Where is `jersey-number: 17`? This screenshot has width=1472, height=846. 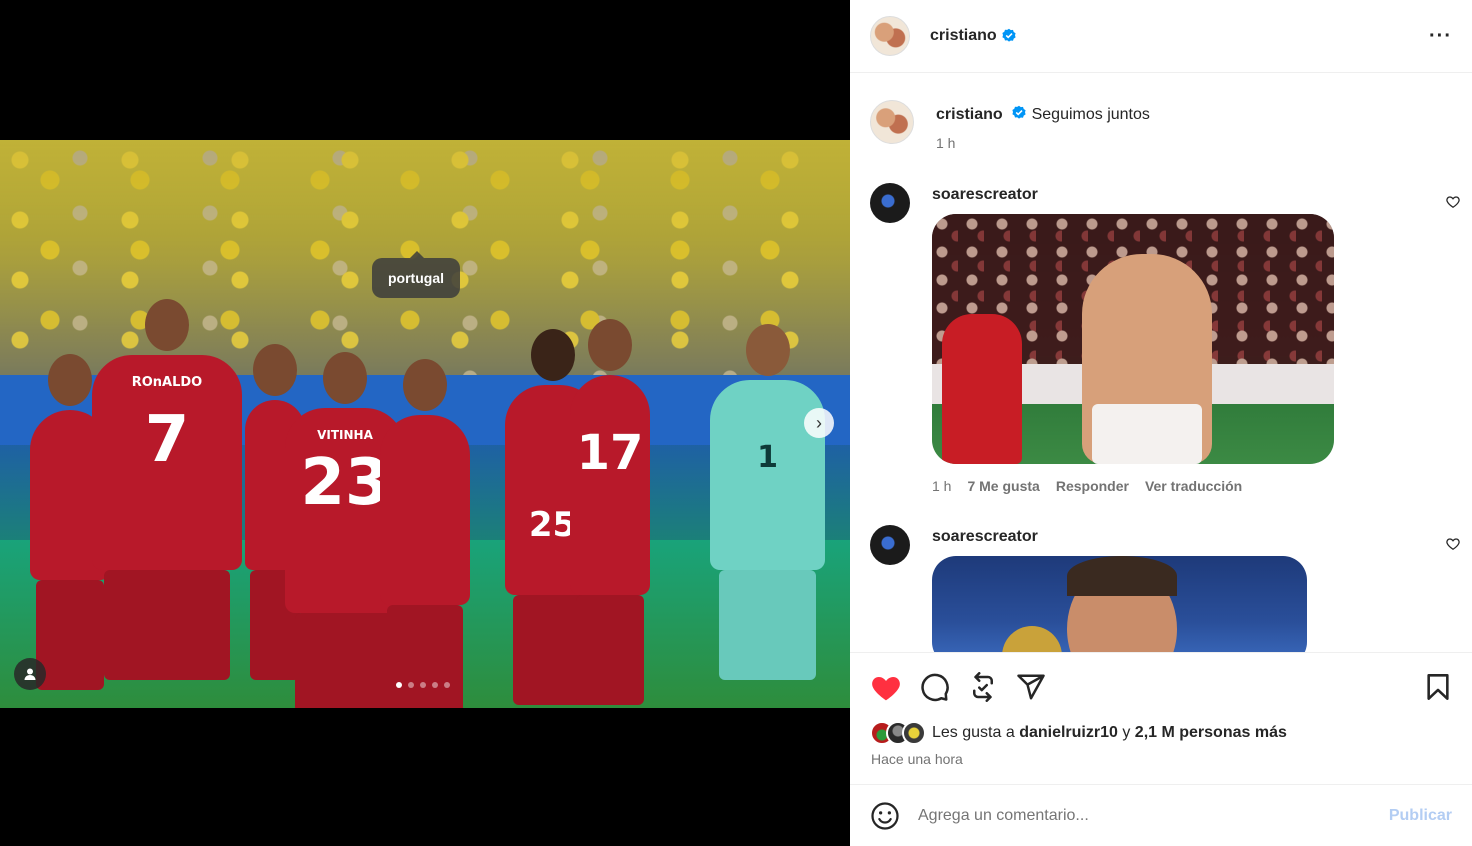
jersey-number: 17 is located at coordinates (610, 453).